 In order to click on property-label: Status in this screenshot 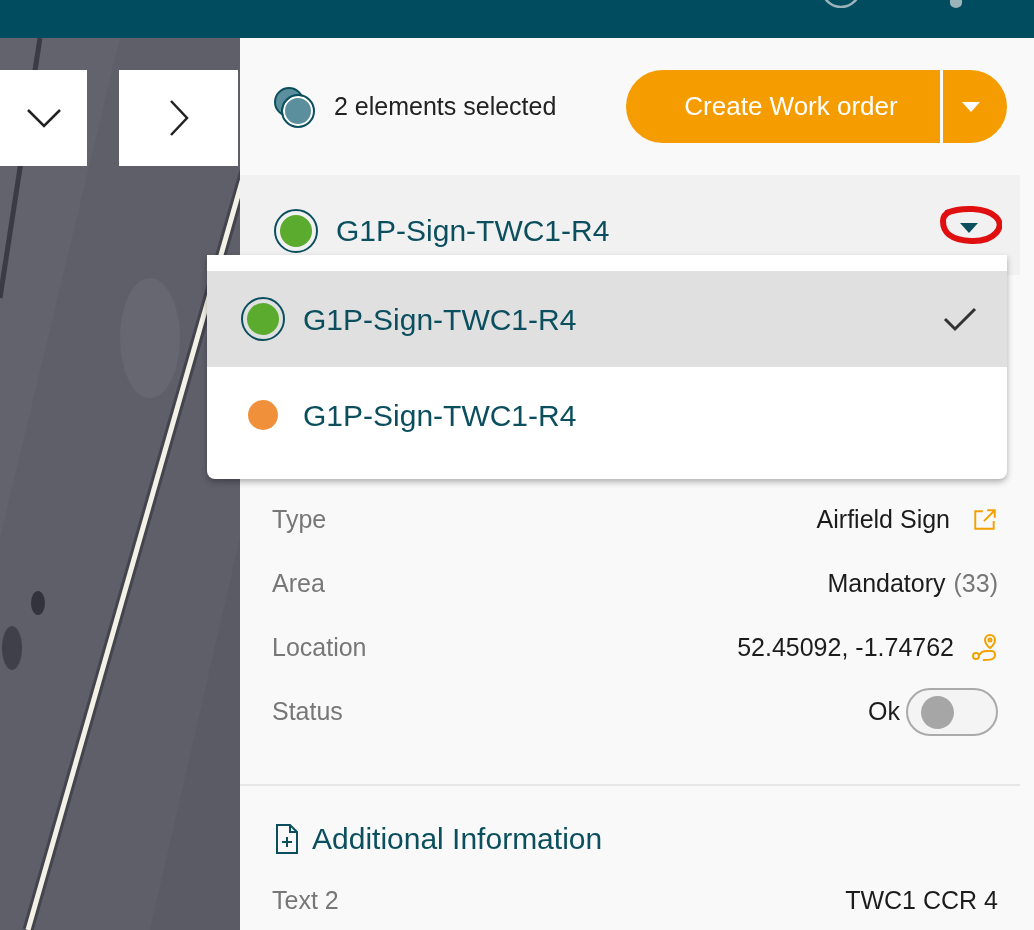, I will do `click(307, 712)`.